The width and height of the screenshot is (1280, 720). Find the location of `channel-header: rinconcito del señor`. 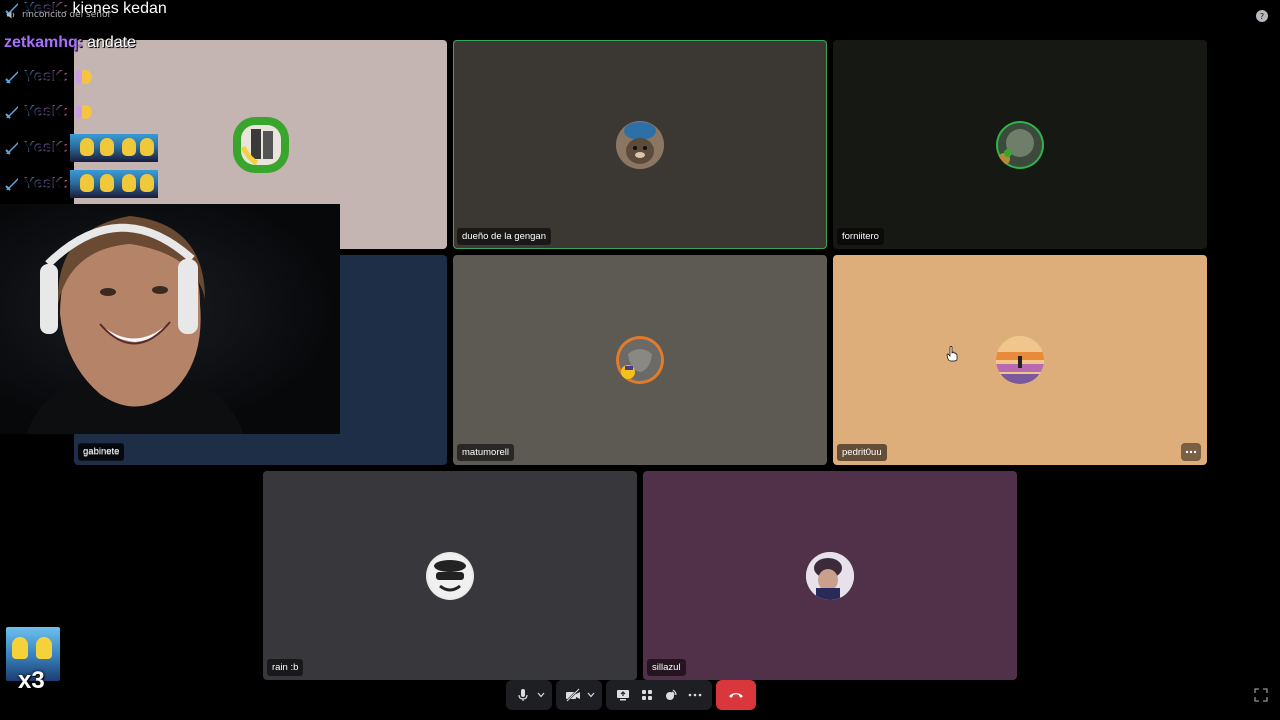

channel-header: rinconcito del señor is located at coordinates (58, 15).